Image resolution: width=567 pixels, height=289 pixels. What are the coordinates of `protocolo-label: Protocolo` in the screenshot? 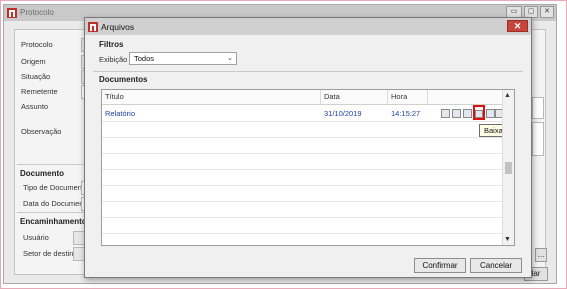 It's located at (37, 44).